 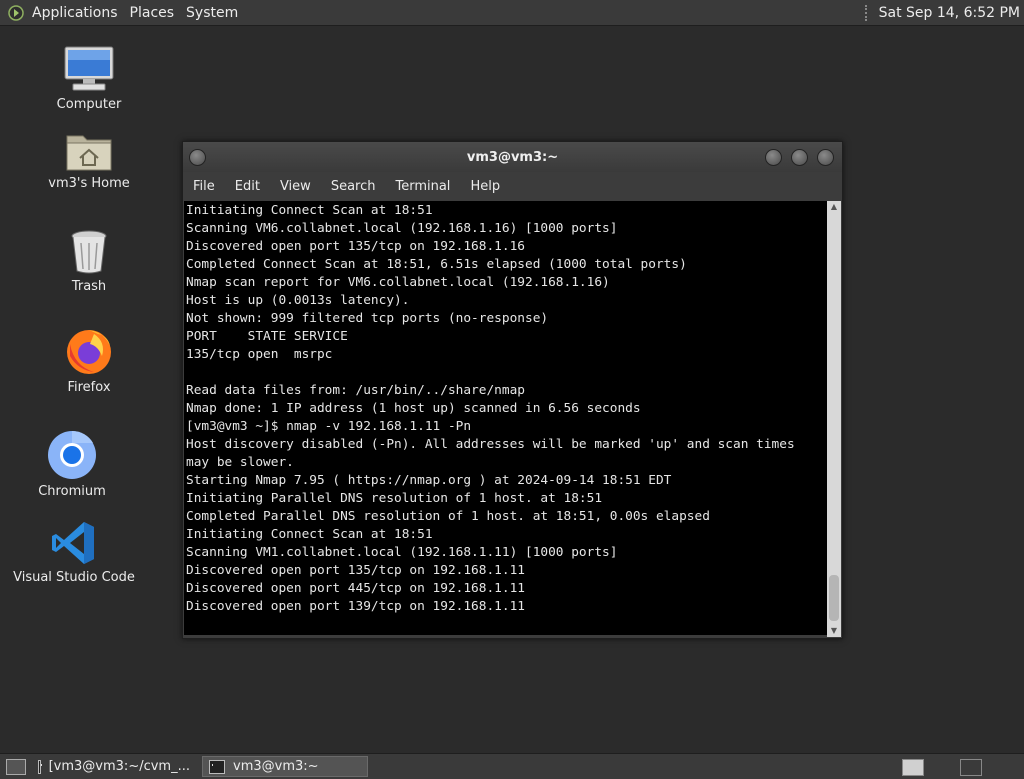 I want to click on terminal-line: [vm3@vm3 ~]$ nmap -v 192.168.1.11 -Pn, so click(x=329, y=426).